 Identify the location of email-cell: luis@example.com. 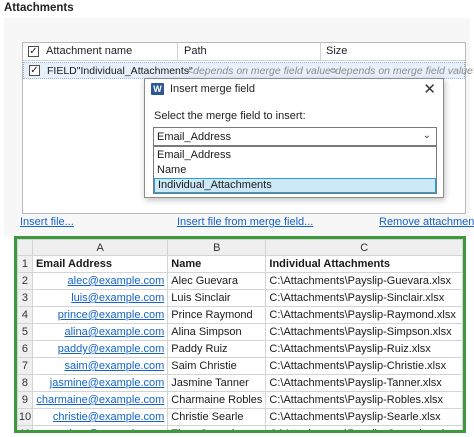
(100, 298).